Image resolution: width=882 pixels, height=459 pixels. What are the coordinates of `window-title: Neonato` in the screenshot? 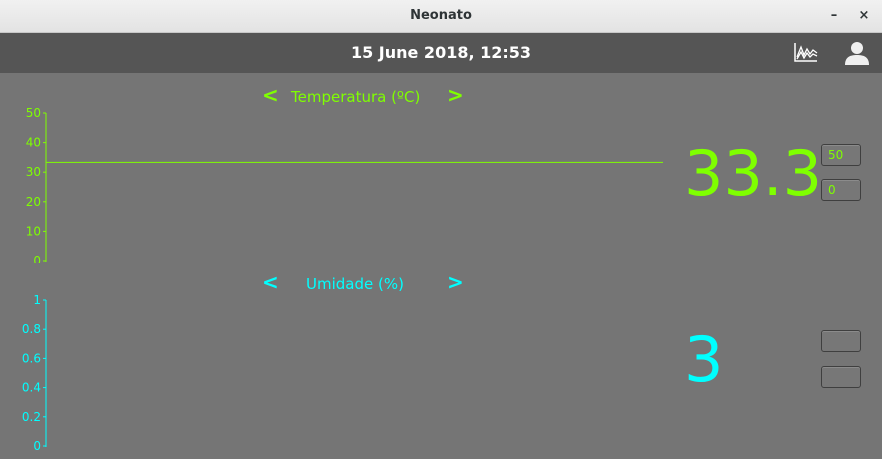 It's located at (441, 15).